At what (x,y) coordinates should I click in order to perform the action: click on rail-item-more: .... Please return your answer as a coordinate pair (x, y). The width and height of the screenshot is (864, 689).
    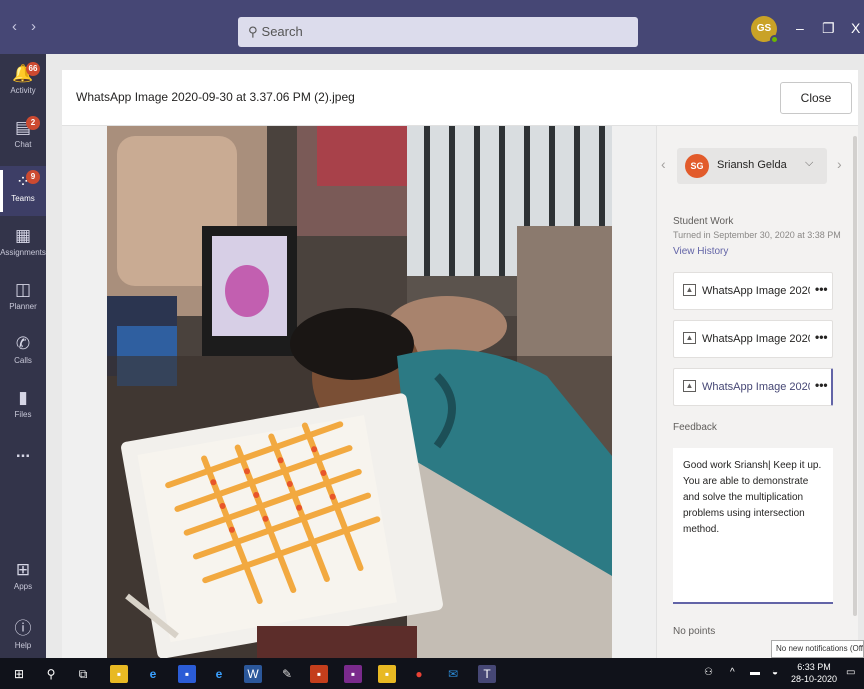
    Looking at the image, I should click on (23, 461).